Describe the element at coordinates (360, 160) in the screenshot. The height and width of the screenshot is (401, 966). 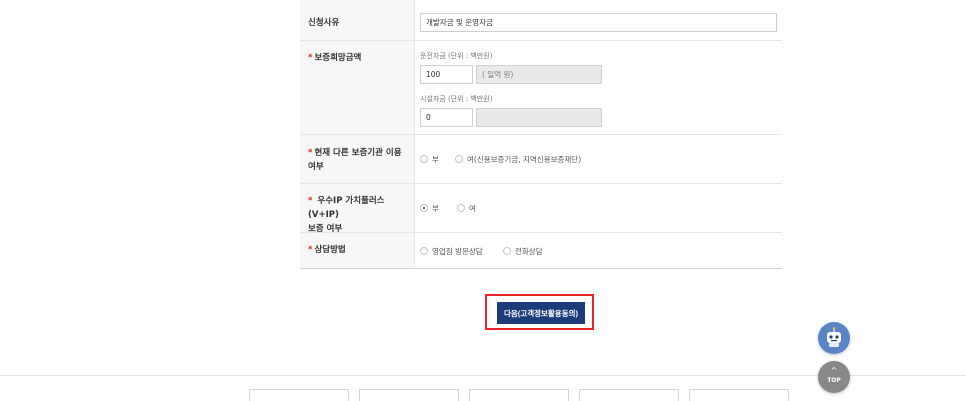
I see `other-guarantee-label: * 현재 다른 보증기관 이용여부` at that location.